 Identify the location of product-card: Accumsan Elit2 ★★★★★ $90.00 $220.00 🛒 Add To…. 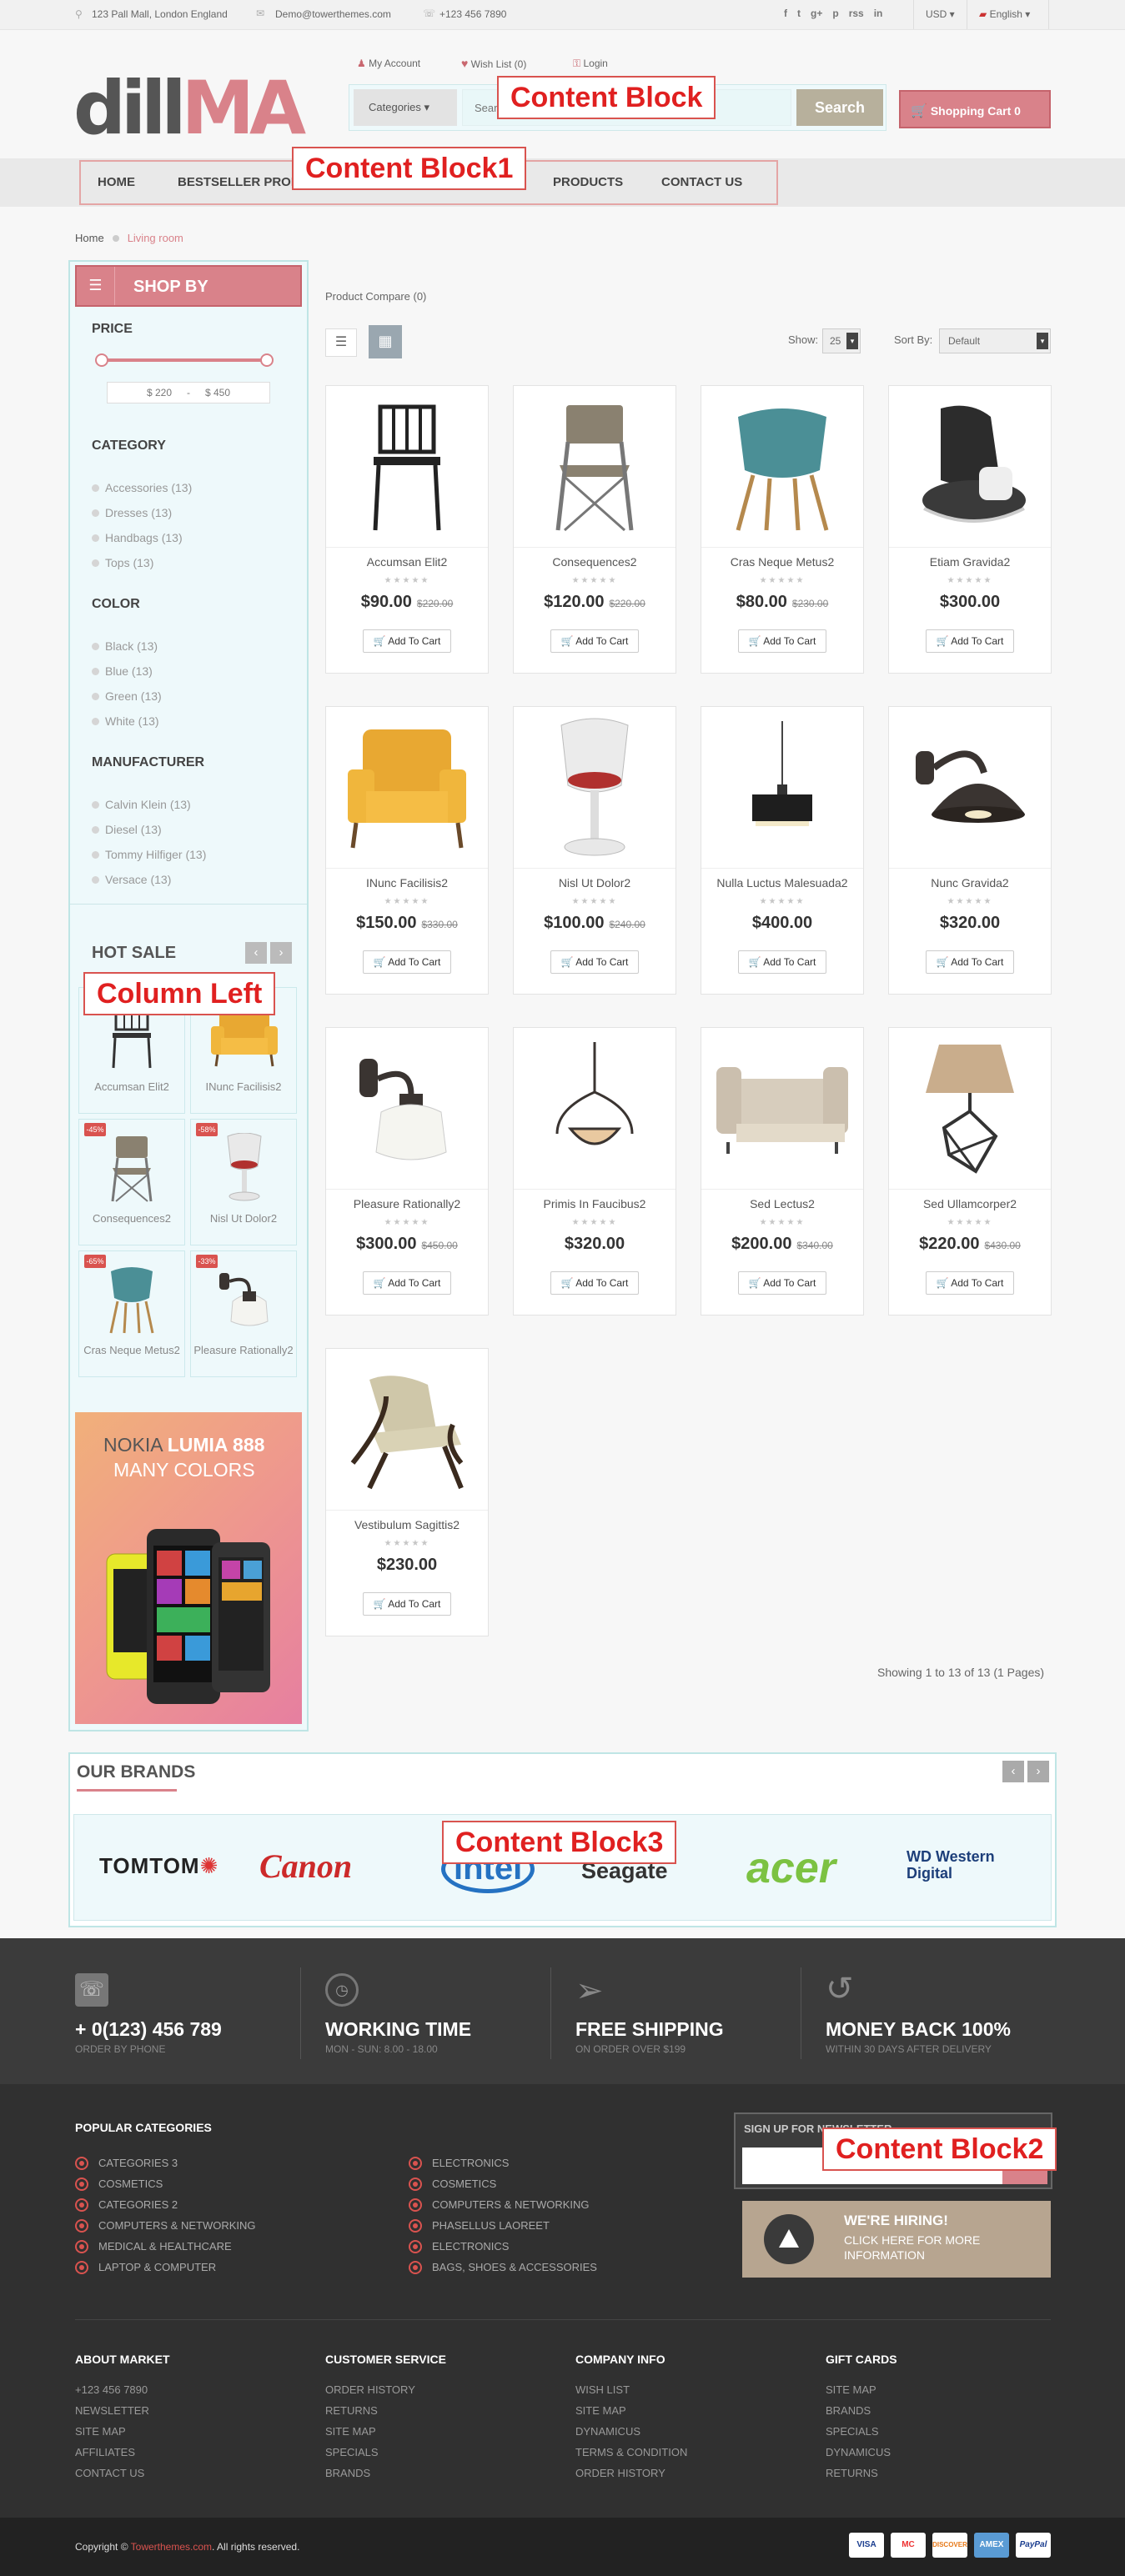
(407, 529).